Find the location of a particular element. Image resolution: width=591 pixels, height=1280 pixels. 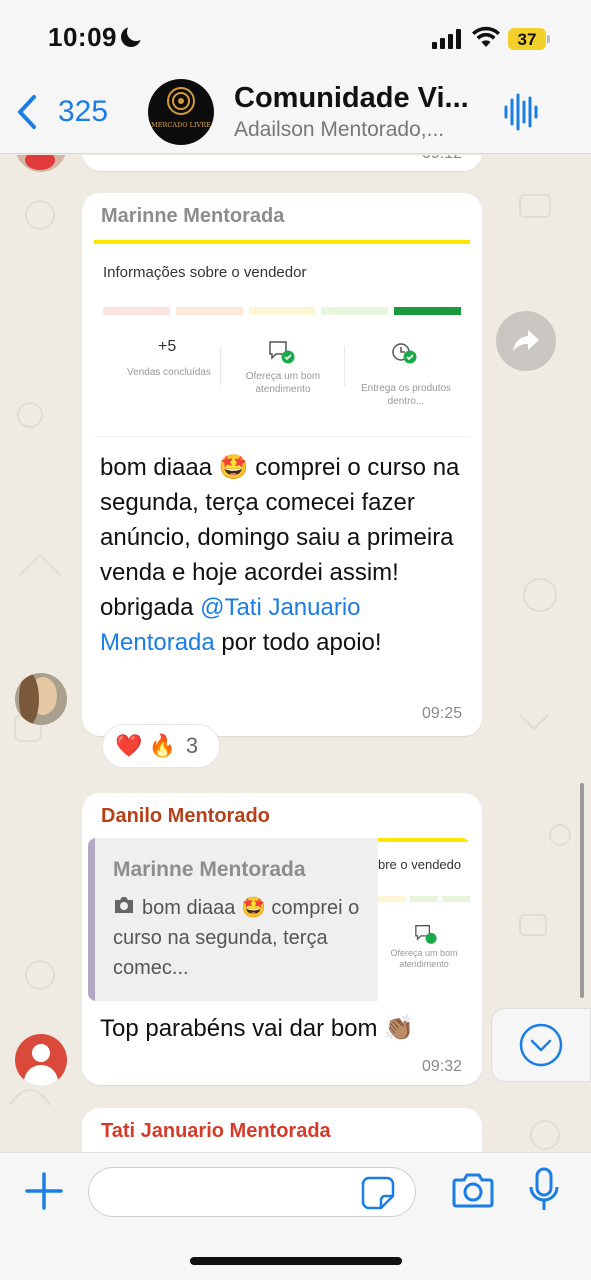

message-bubble: 09:12 is located at coordinates (282, 163).